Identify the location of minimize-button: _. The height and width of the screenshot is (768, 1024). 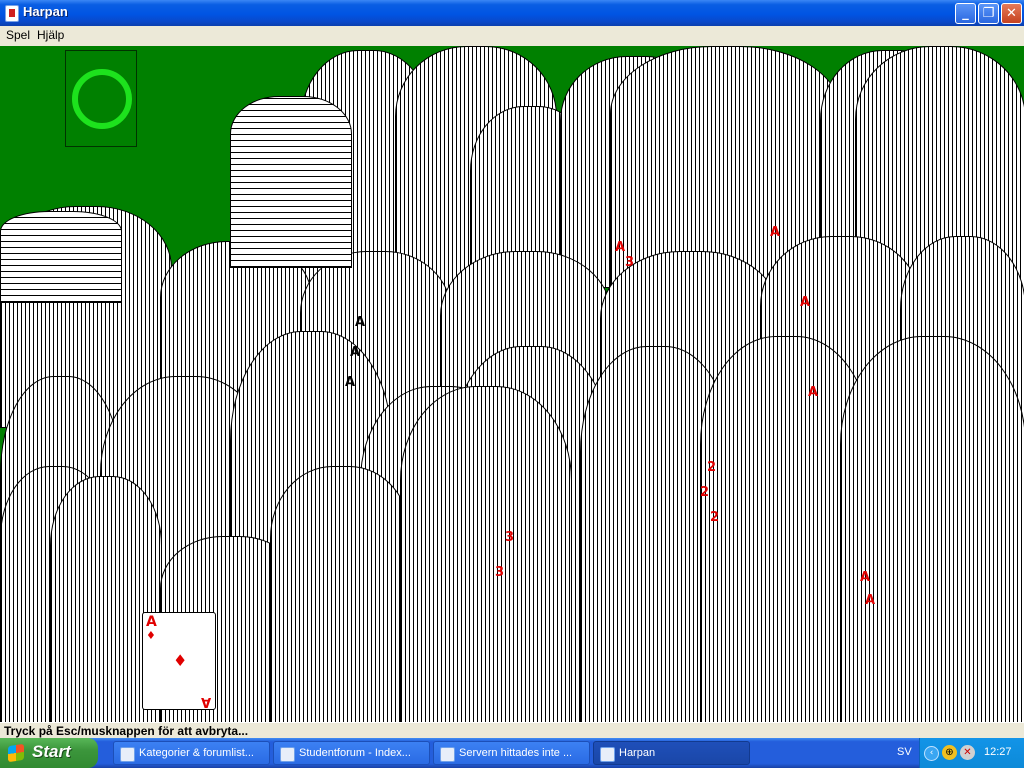
(965, 13).